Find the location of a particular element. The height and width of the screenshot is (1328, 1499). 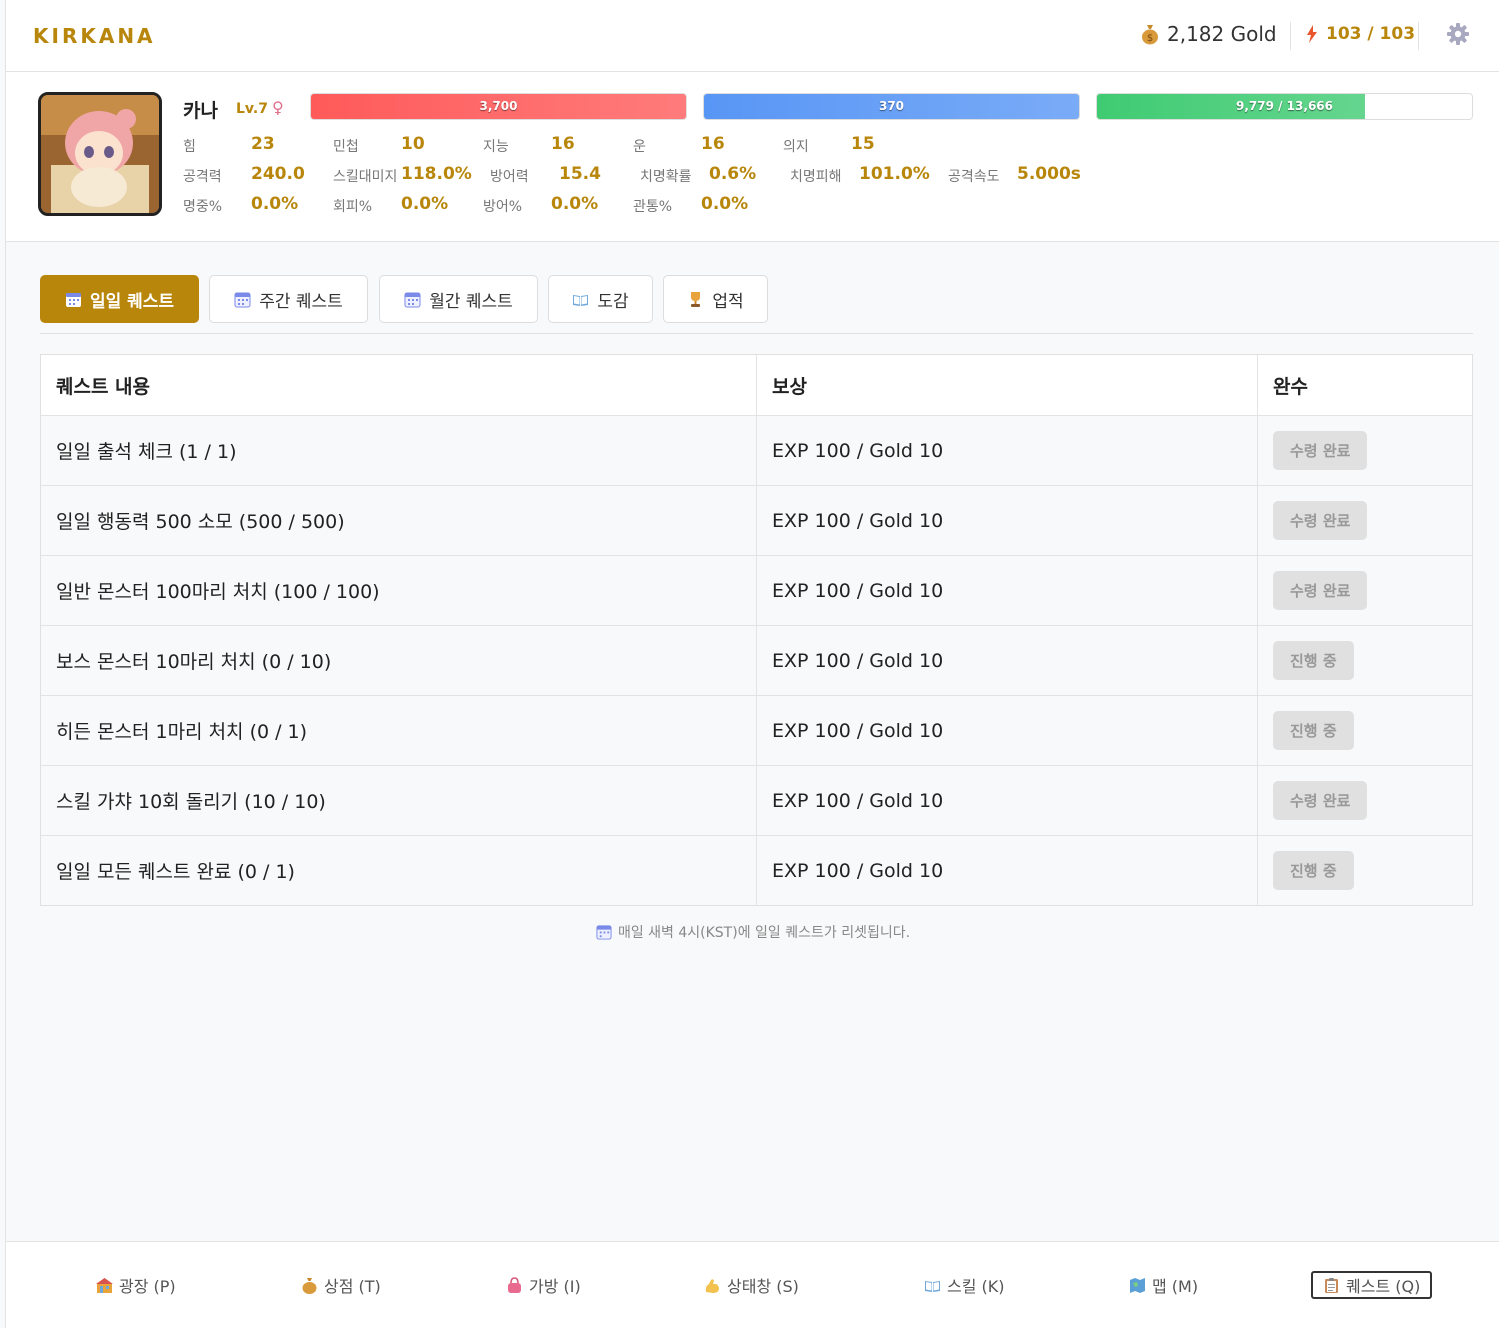

tab-weekly-quest: 주간 퀘스트 is located at coordinates (288, 299).